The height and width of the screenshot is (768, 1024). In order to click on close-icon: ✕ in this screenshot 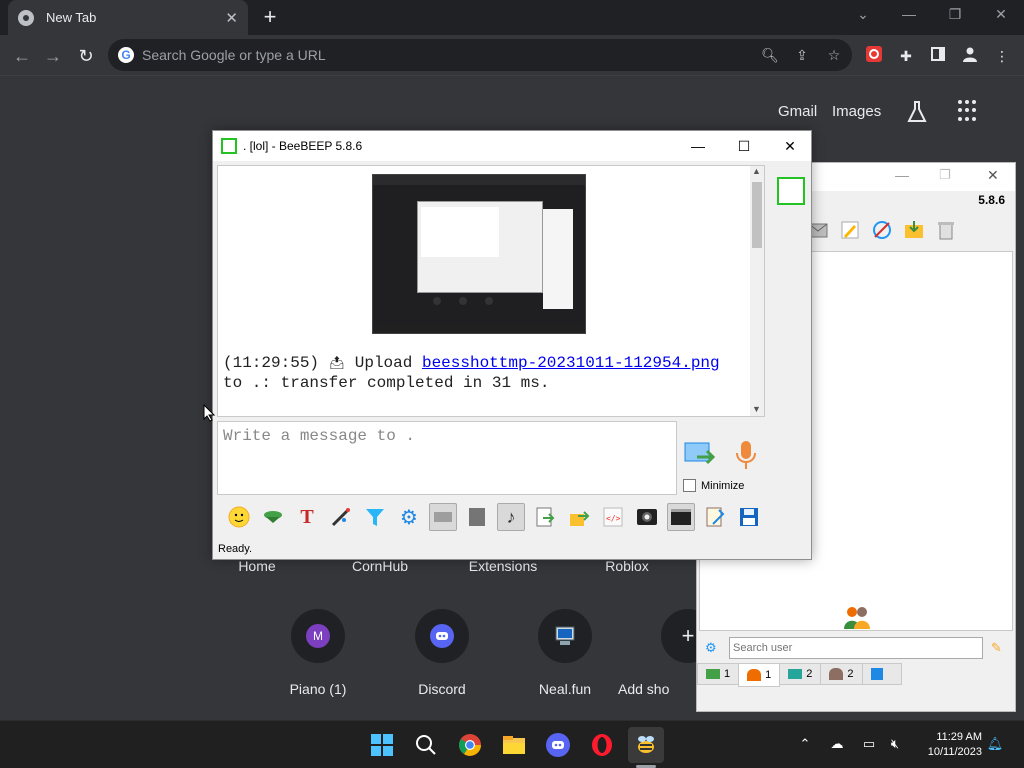, I will do `click(1001, 15)`.